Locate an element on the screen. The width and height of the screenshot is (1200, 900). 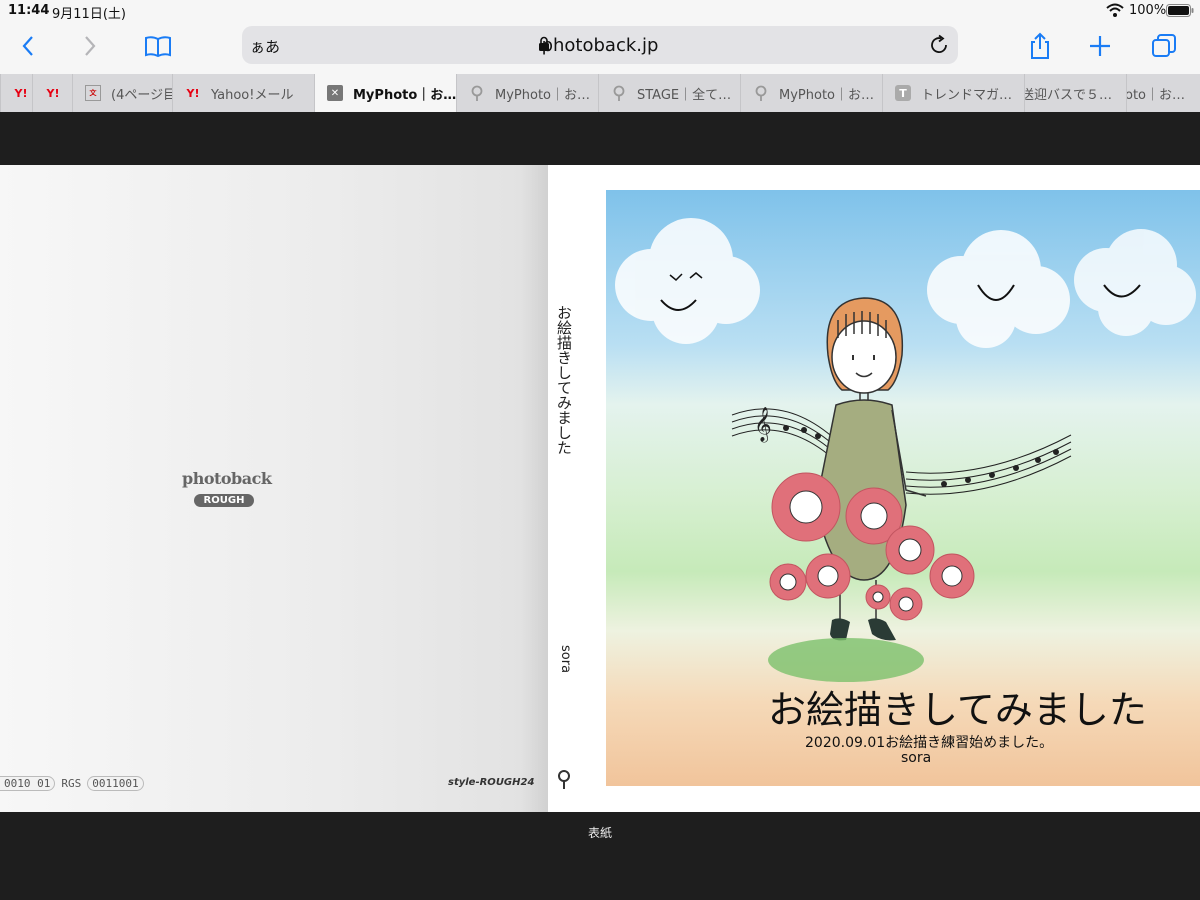
code-right: 0011001 is located at coordinates (115, 783).